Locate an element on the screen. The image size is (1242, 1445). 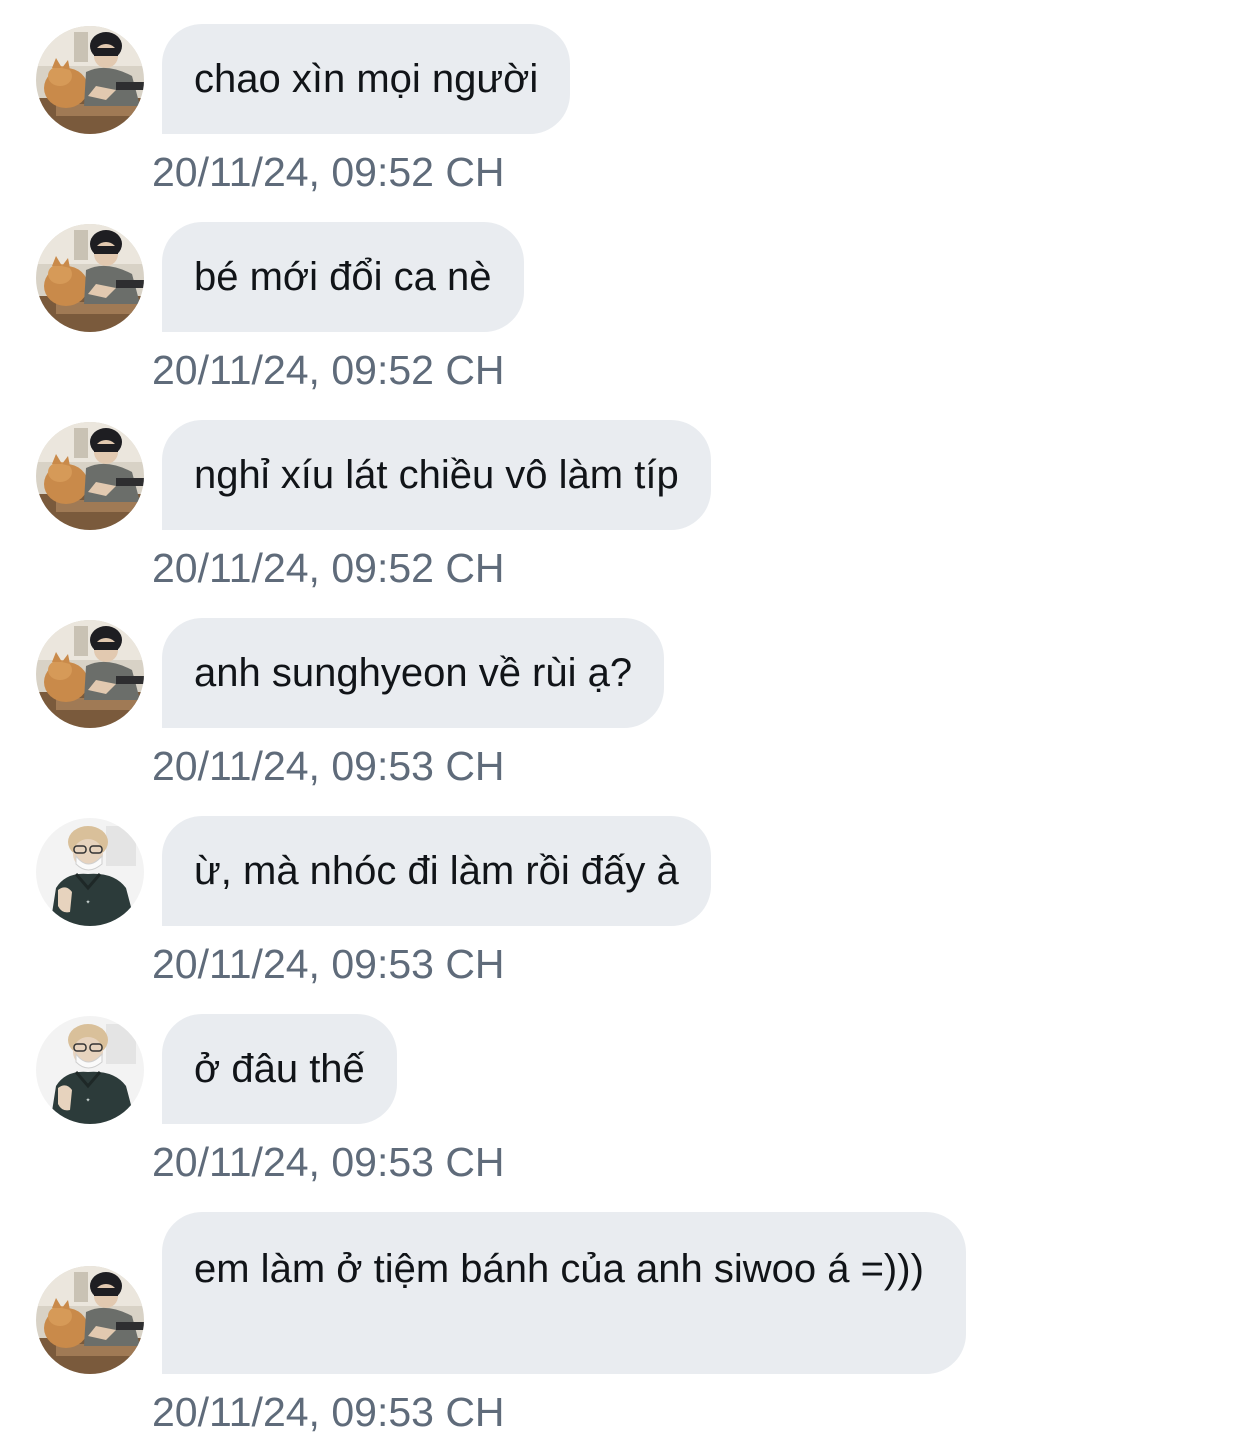
message-bubble: ừ, mà nhóc đi làm rồi đấy à is located at coordinates (436, 871).